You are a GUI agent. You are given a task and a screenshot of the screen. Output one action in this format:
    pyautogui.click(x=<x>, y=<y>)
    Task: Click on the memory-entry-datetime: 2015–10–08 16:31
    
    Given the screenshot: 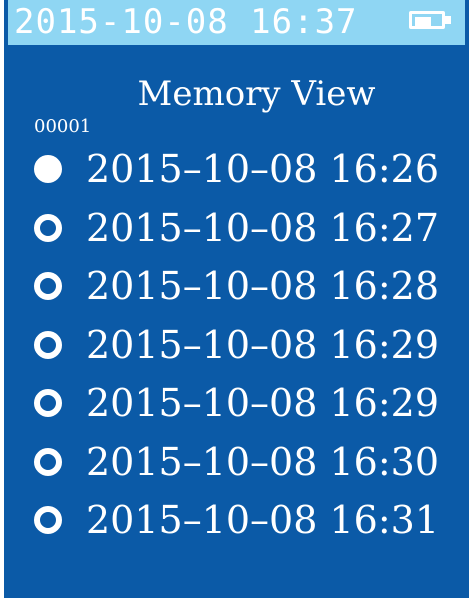 What is the action you would take?
    pyautogui.click(x=263, y=520)
    